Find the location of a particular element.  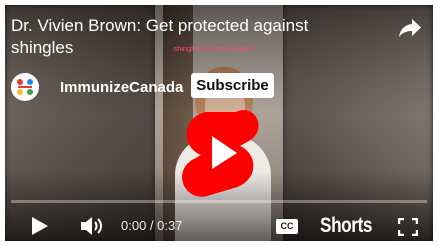

cc-icon: CC is located at coordinates (287, 226).